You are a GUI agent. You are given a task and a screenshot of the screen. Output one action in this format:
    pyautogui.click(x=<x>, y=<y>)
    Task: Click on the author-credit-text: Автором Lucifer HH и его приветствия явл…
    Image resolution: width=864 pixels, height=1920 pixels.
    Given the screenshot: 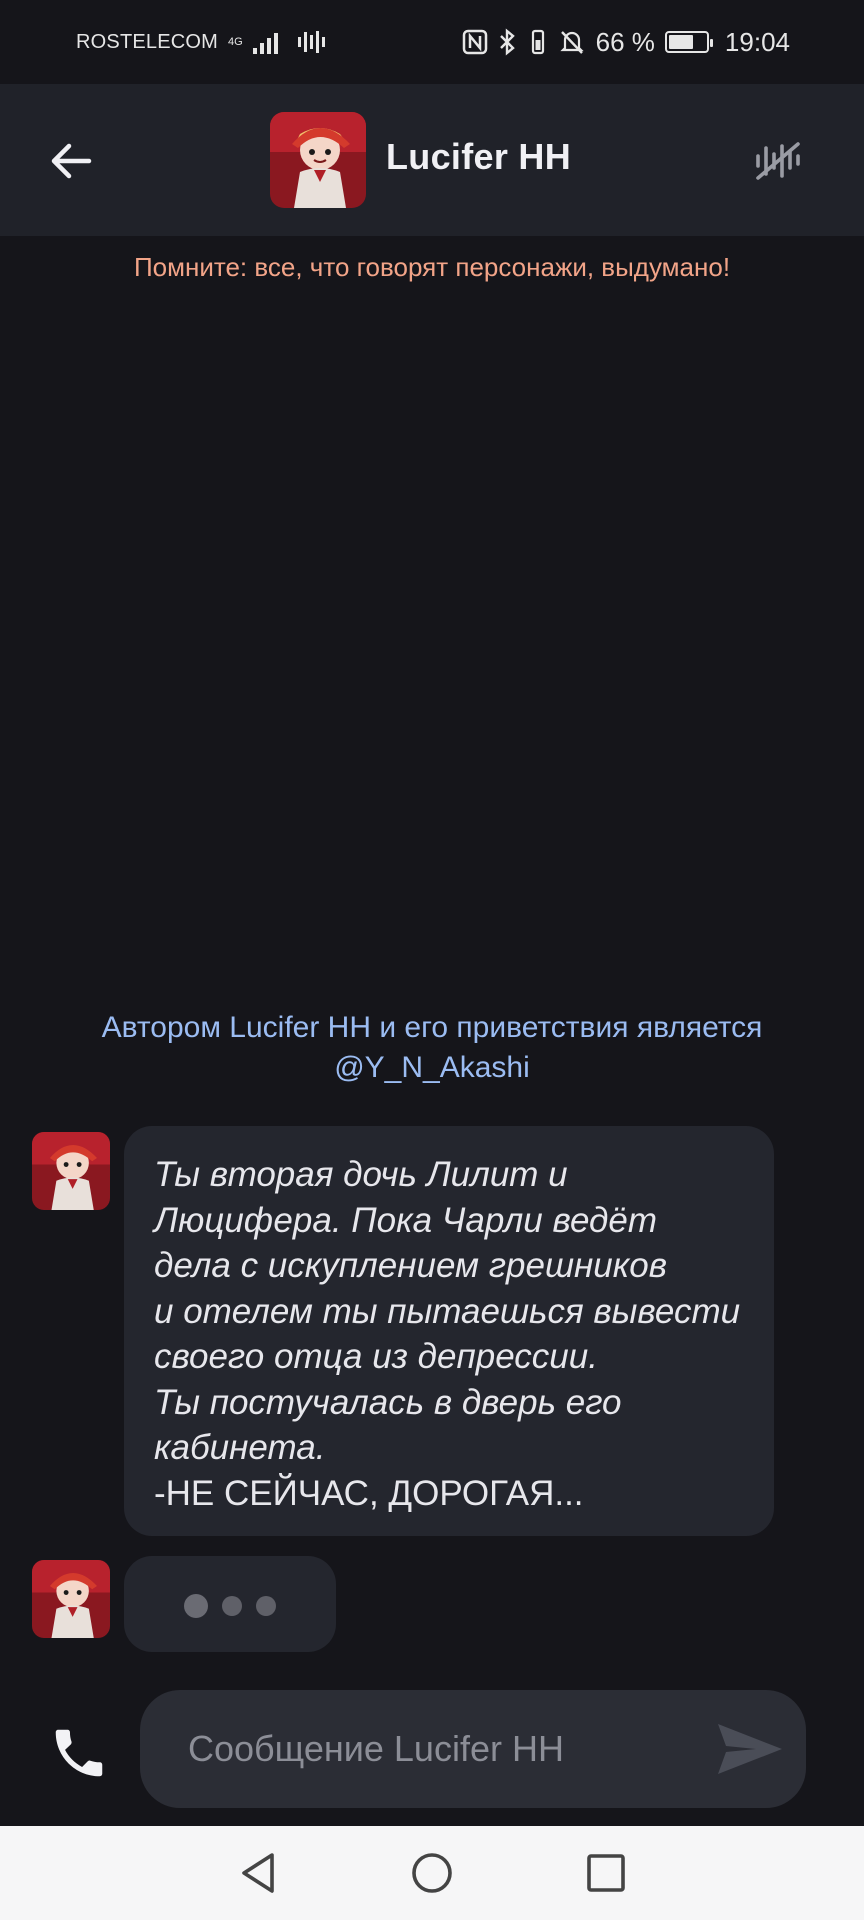 What is the action you would take?
    pyautogui.click(x=432, y=1027)
    